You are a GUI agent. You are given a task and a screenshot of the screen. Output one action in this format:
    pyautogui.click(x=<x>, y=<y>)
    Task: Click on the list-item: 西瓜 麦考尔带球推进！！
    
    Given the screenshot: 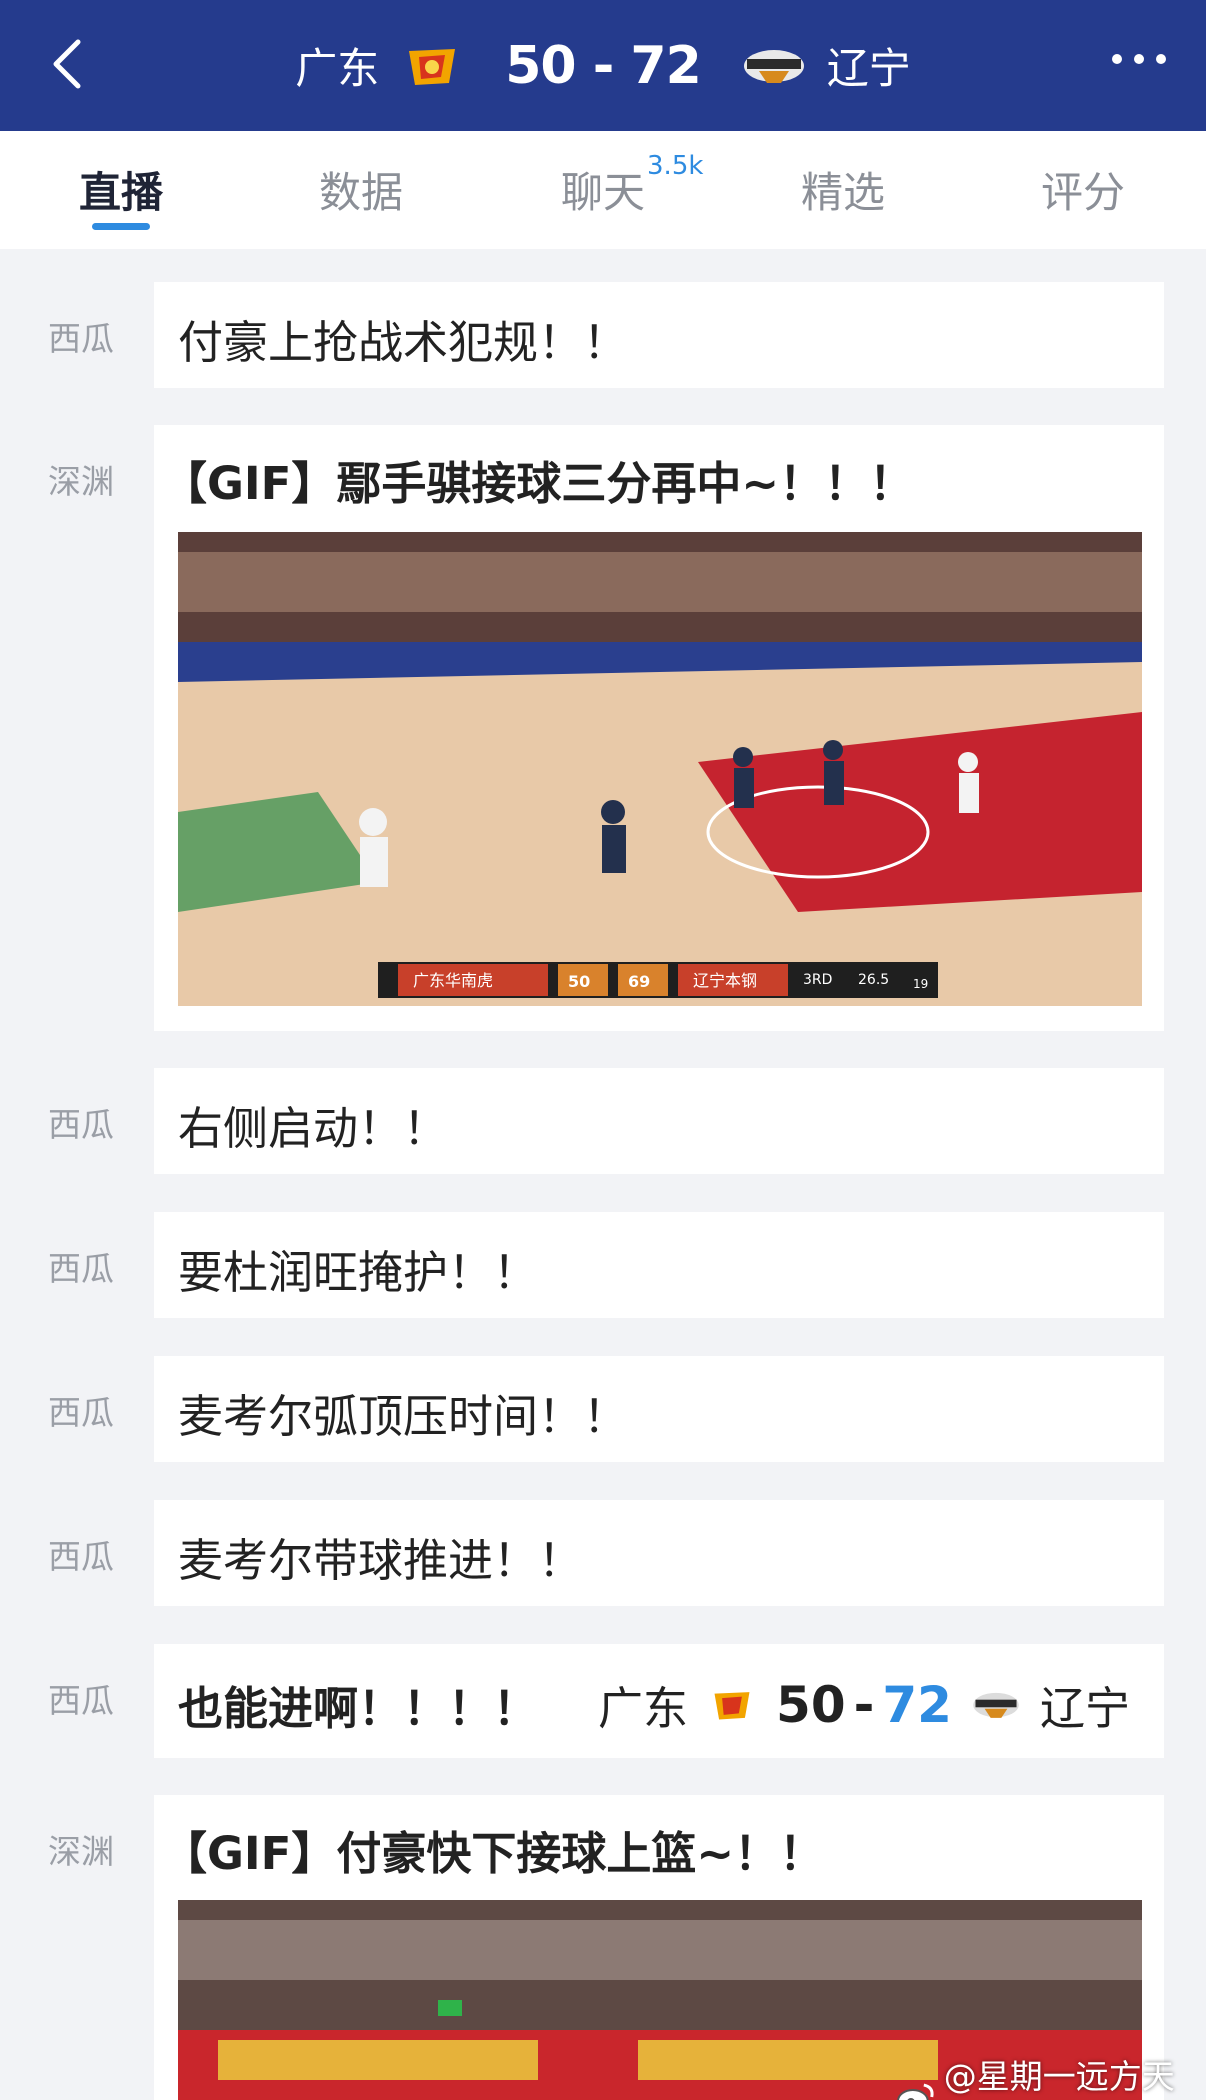 What is the action you would take?
    pyautogui.click(x=603, y=1553)
    